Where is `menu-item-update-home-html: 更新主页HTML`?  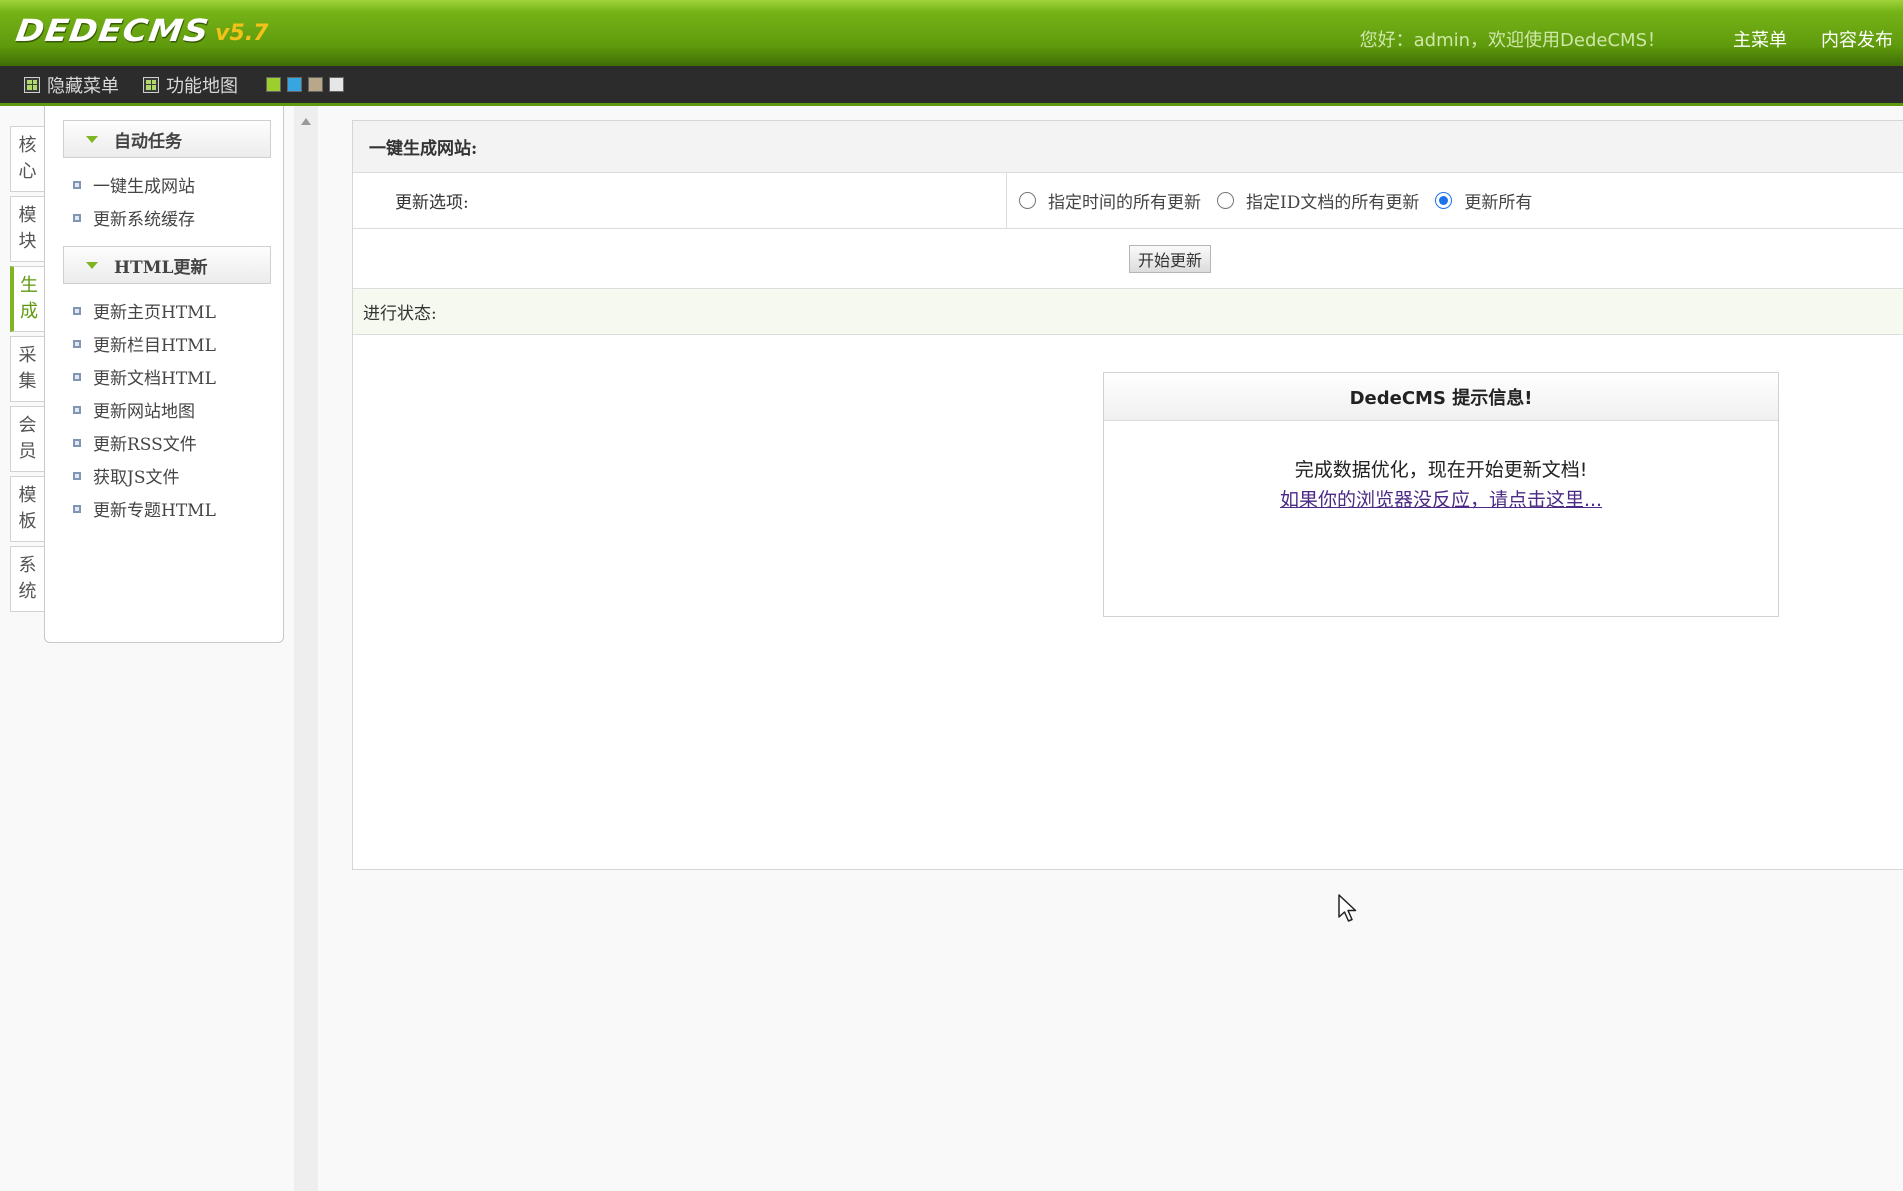
menu-item-update-home-html: 更新主页HTML is located at coordinates (178, 310).